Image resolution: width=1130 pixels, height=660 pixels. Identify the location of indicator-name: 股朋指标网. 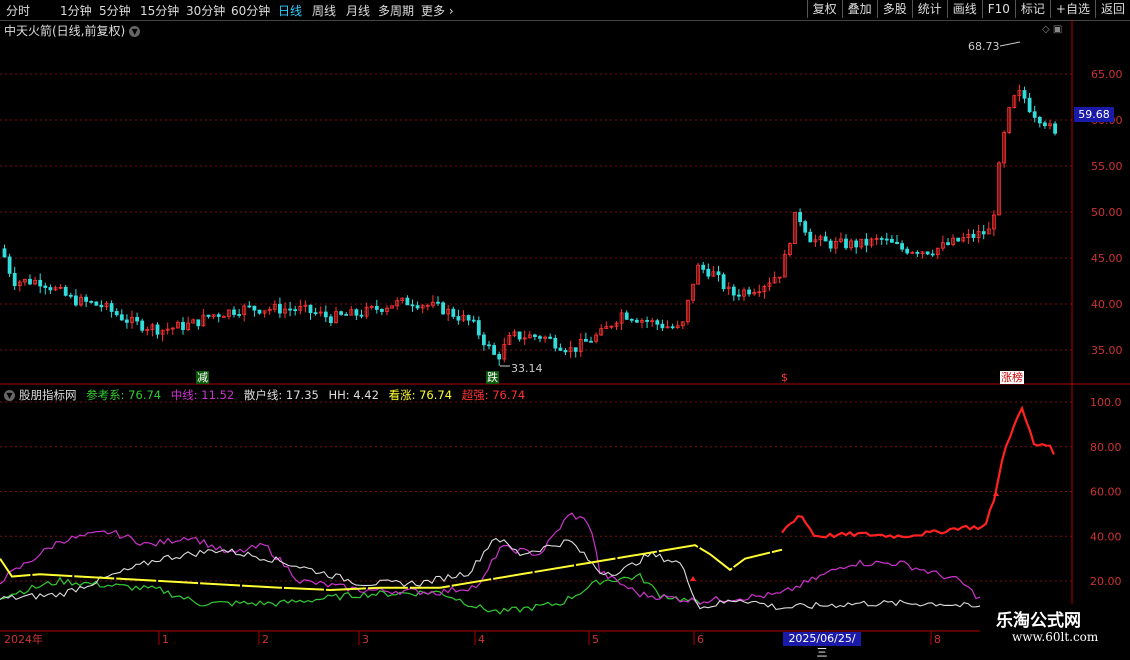
(48, 395).